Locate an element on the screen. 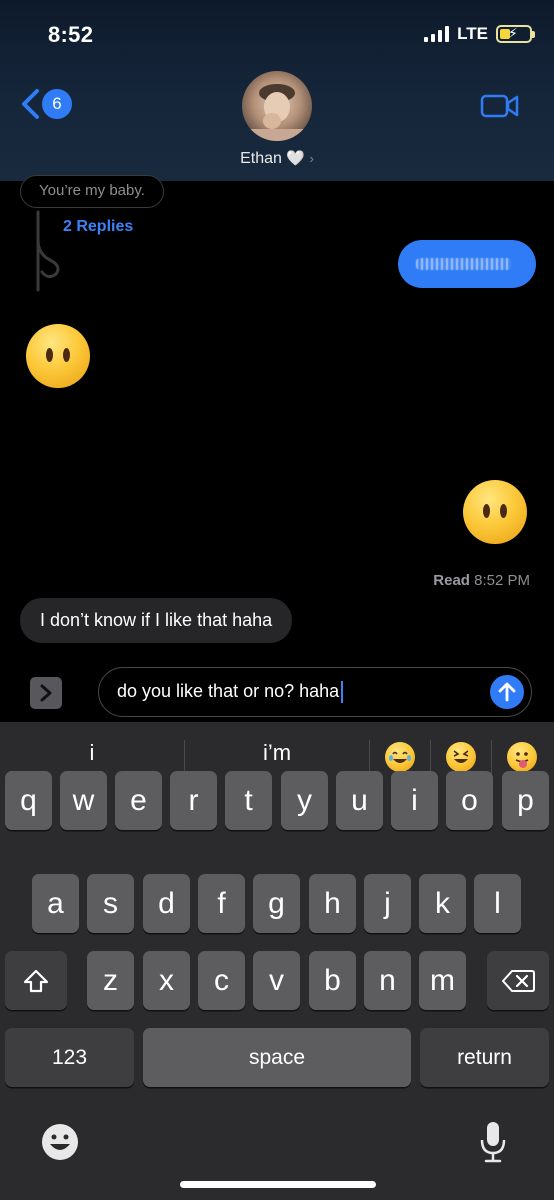  neutral-face-emoji-sent is located at coordinates (495, 512).